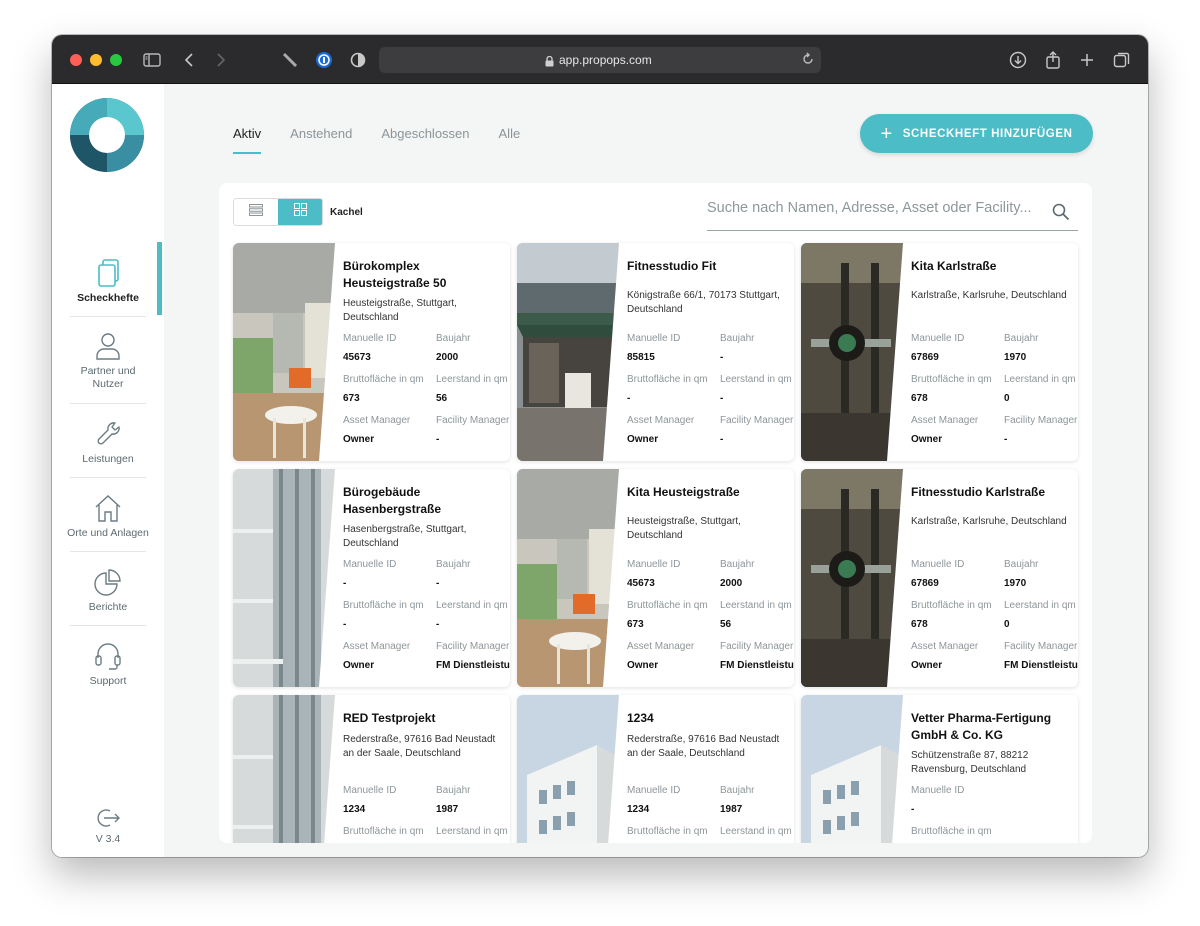  Describe the element at coordinates (395, 274) in the screenshot. I see `card-title: Bürokomplex Heusteigstraße 50` at that location.